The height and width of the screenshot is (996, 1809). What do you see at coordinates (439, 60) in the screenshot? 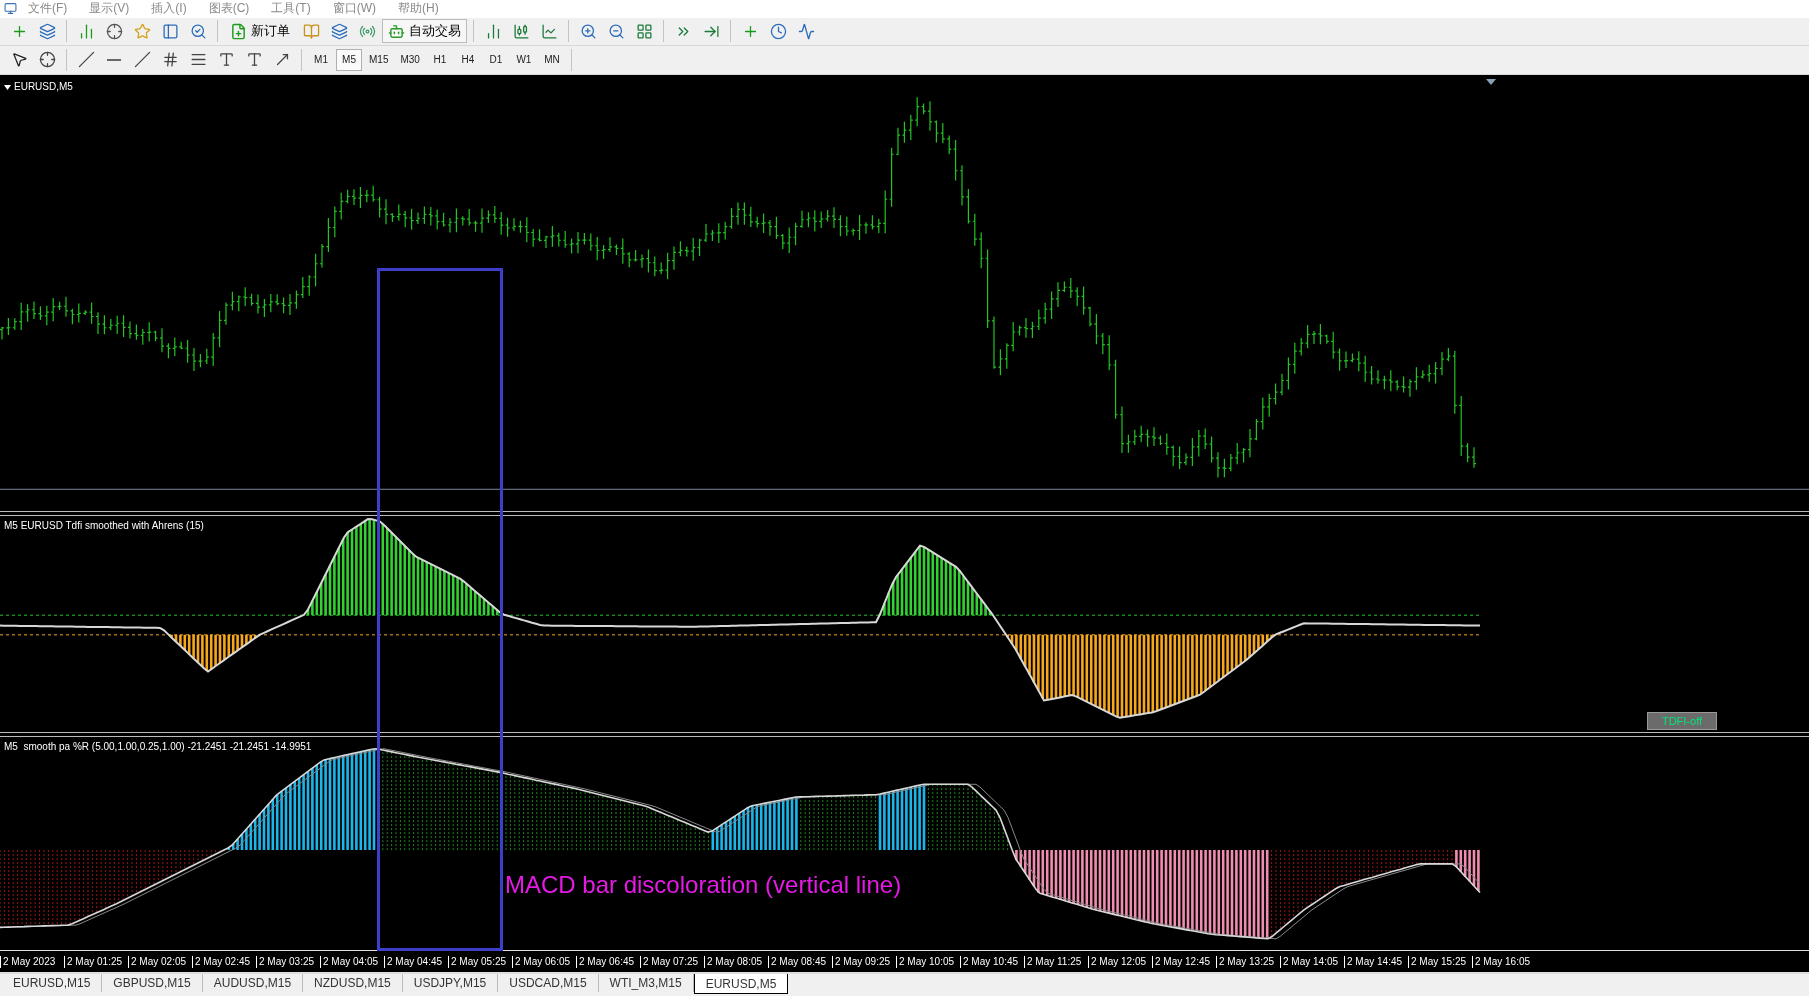
I see `timeframe-button: H1` at bounding box center [439, 60].